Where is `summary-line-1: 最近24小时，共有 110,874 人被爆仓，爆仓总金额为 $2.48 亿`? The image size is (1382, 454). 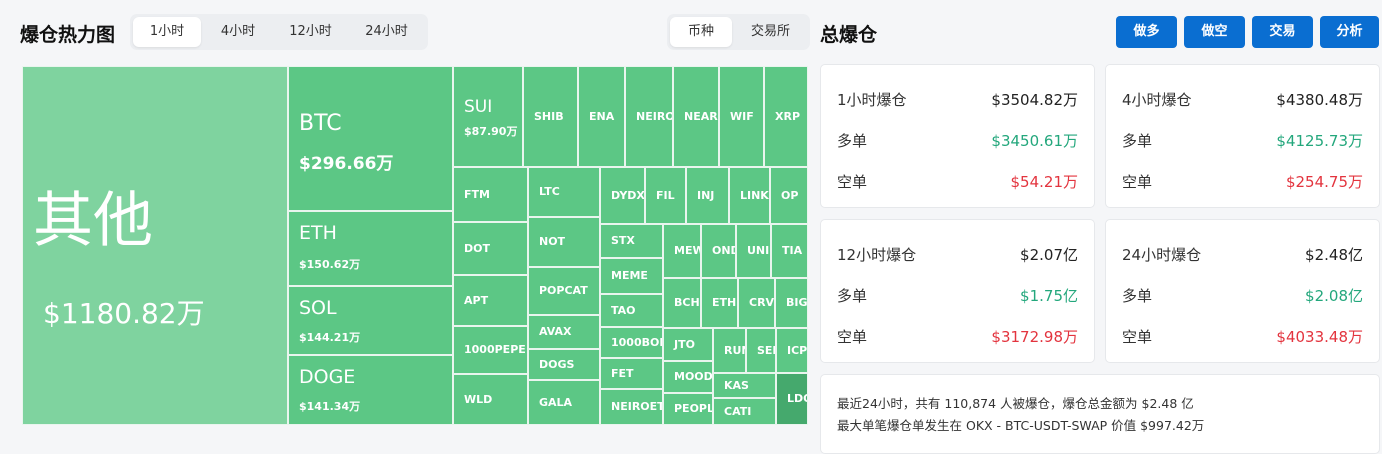
summary-line-1: 最近24小时，共有 110,874 人被爆仓，爆仓总金额为 $2.48 亿 is located at coordinates (1015, 403).